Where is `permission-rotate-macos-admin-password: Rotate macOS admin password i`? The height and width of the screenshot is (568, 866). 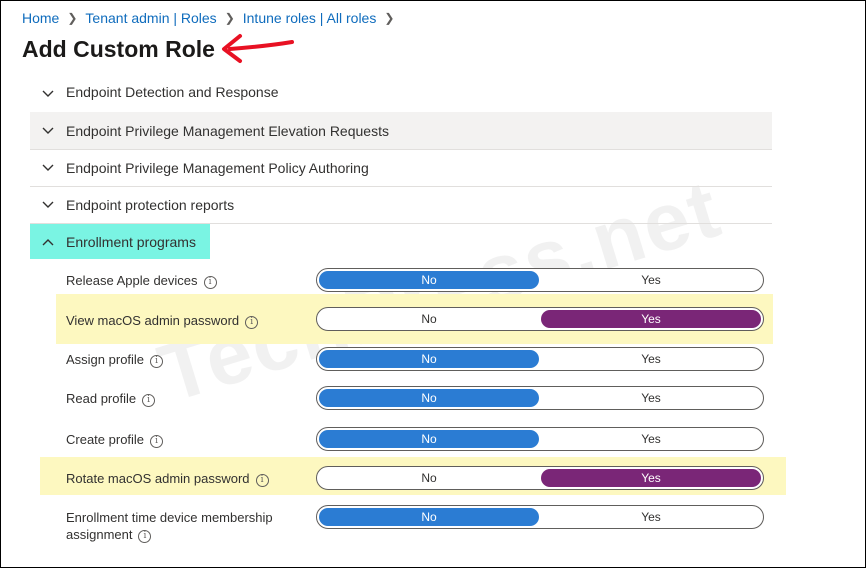 permission-rotate-macos-admin-password: Rotate macOS admin password i is located at coordinates (167, 478).